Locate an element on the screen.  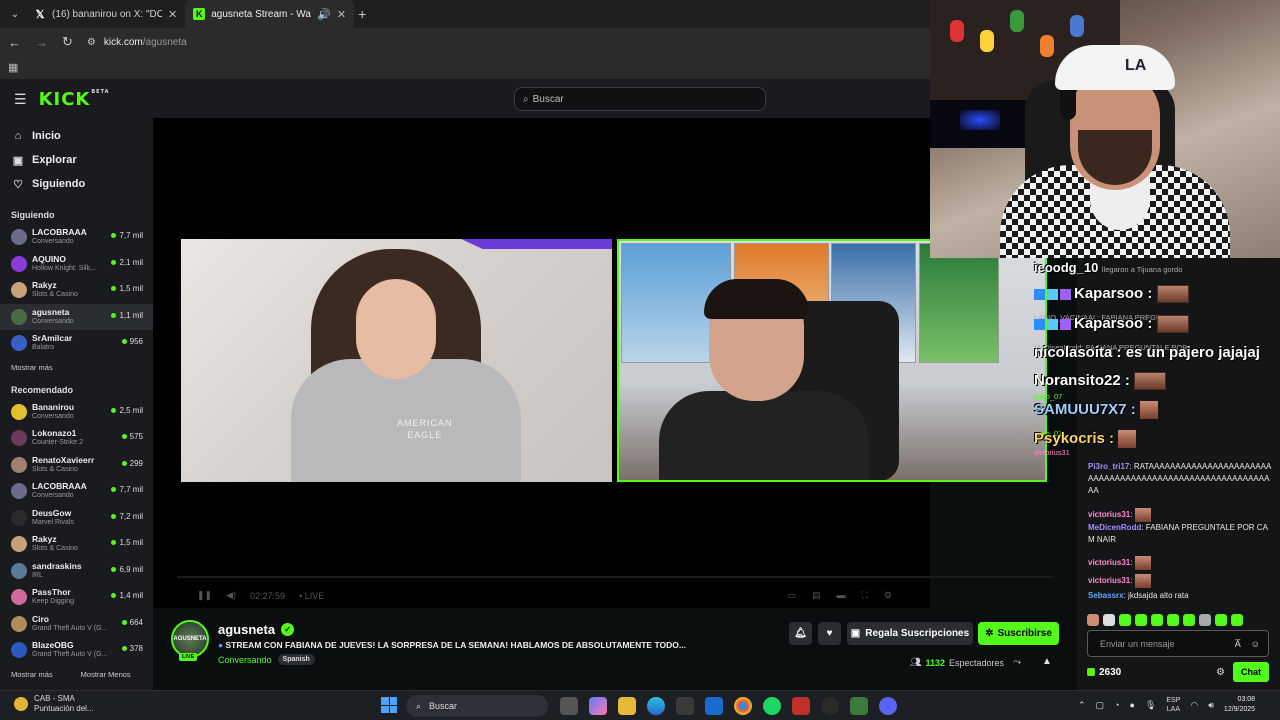
taskbar-search: ⌕ Buscar is located at coordinates (477, 706).